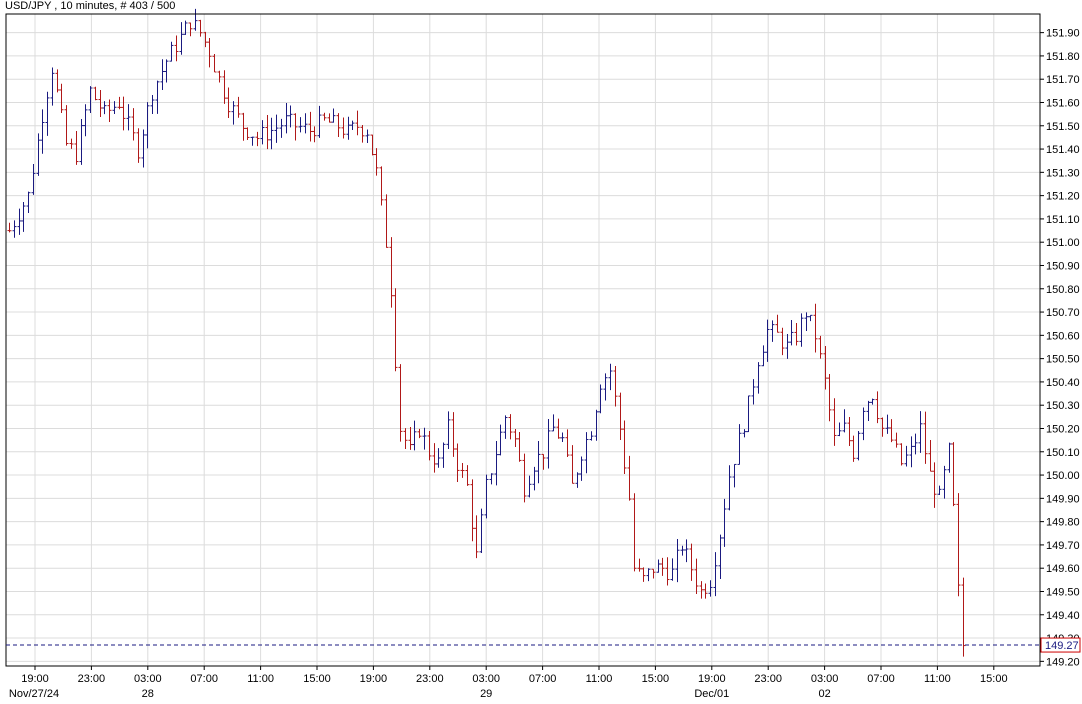 The width and height of the screenshot is (1082, 704). I want to click on current-price-label: 149.27, so click(1062, 646).